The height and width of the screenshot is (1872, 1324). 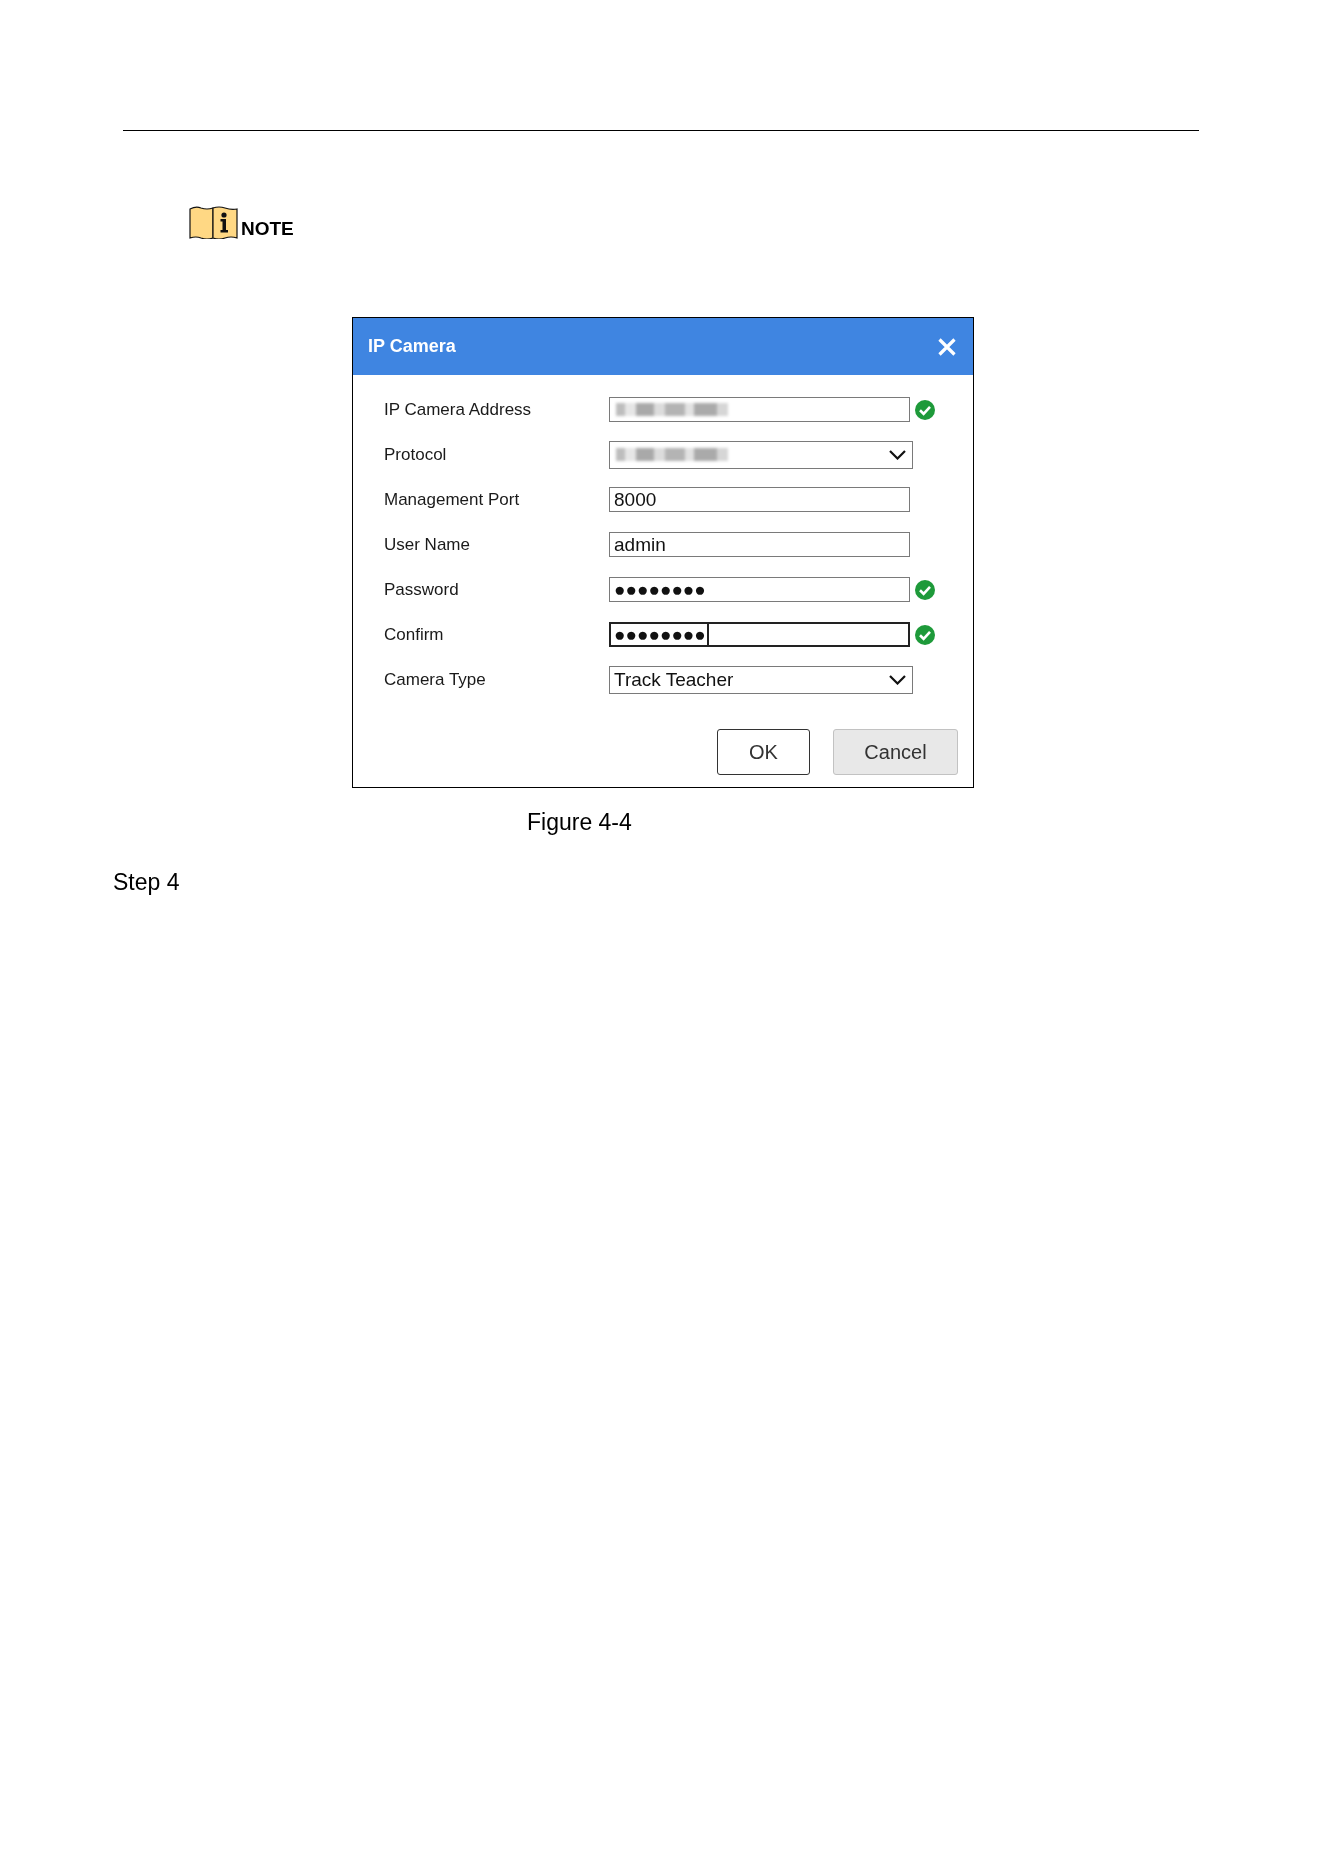 I want to click on dropdown-field, so click(x=761, y=454).